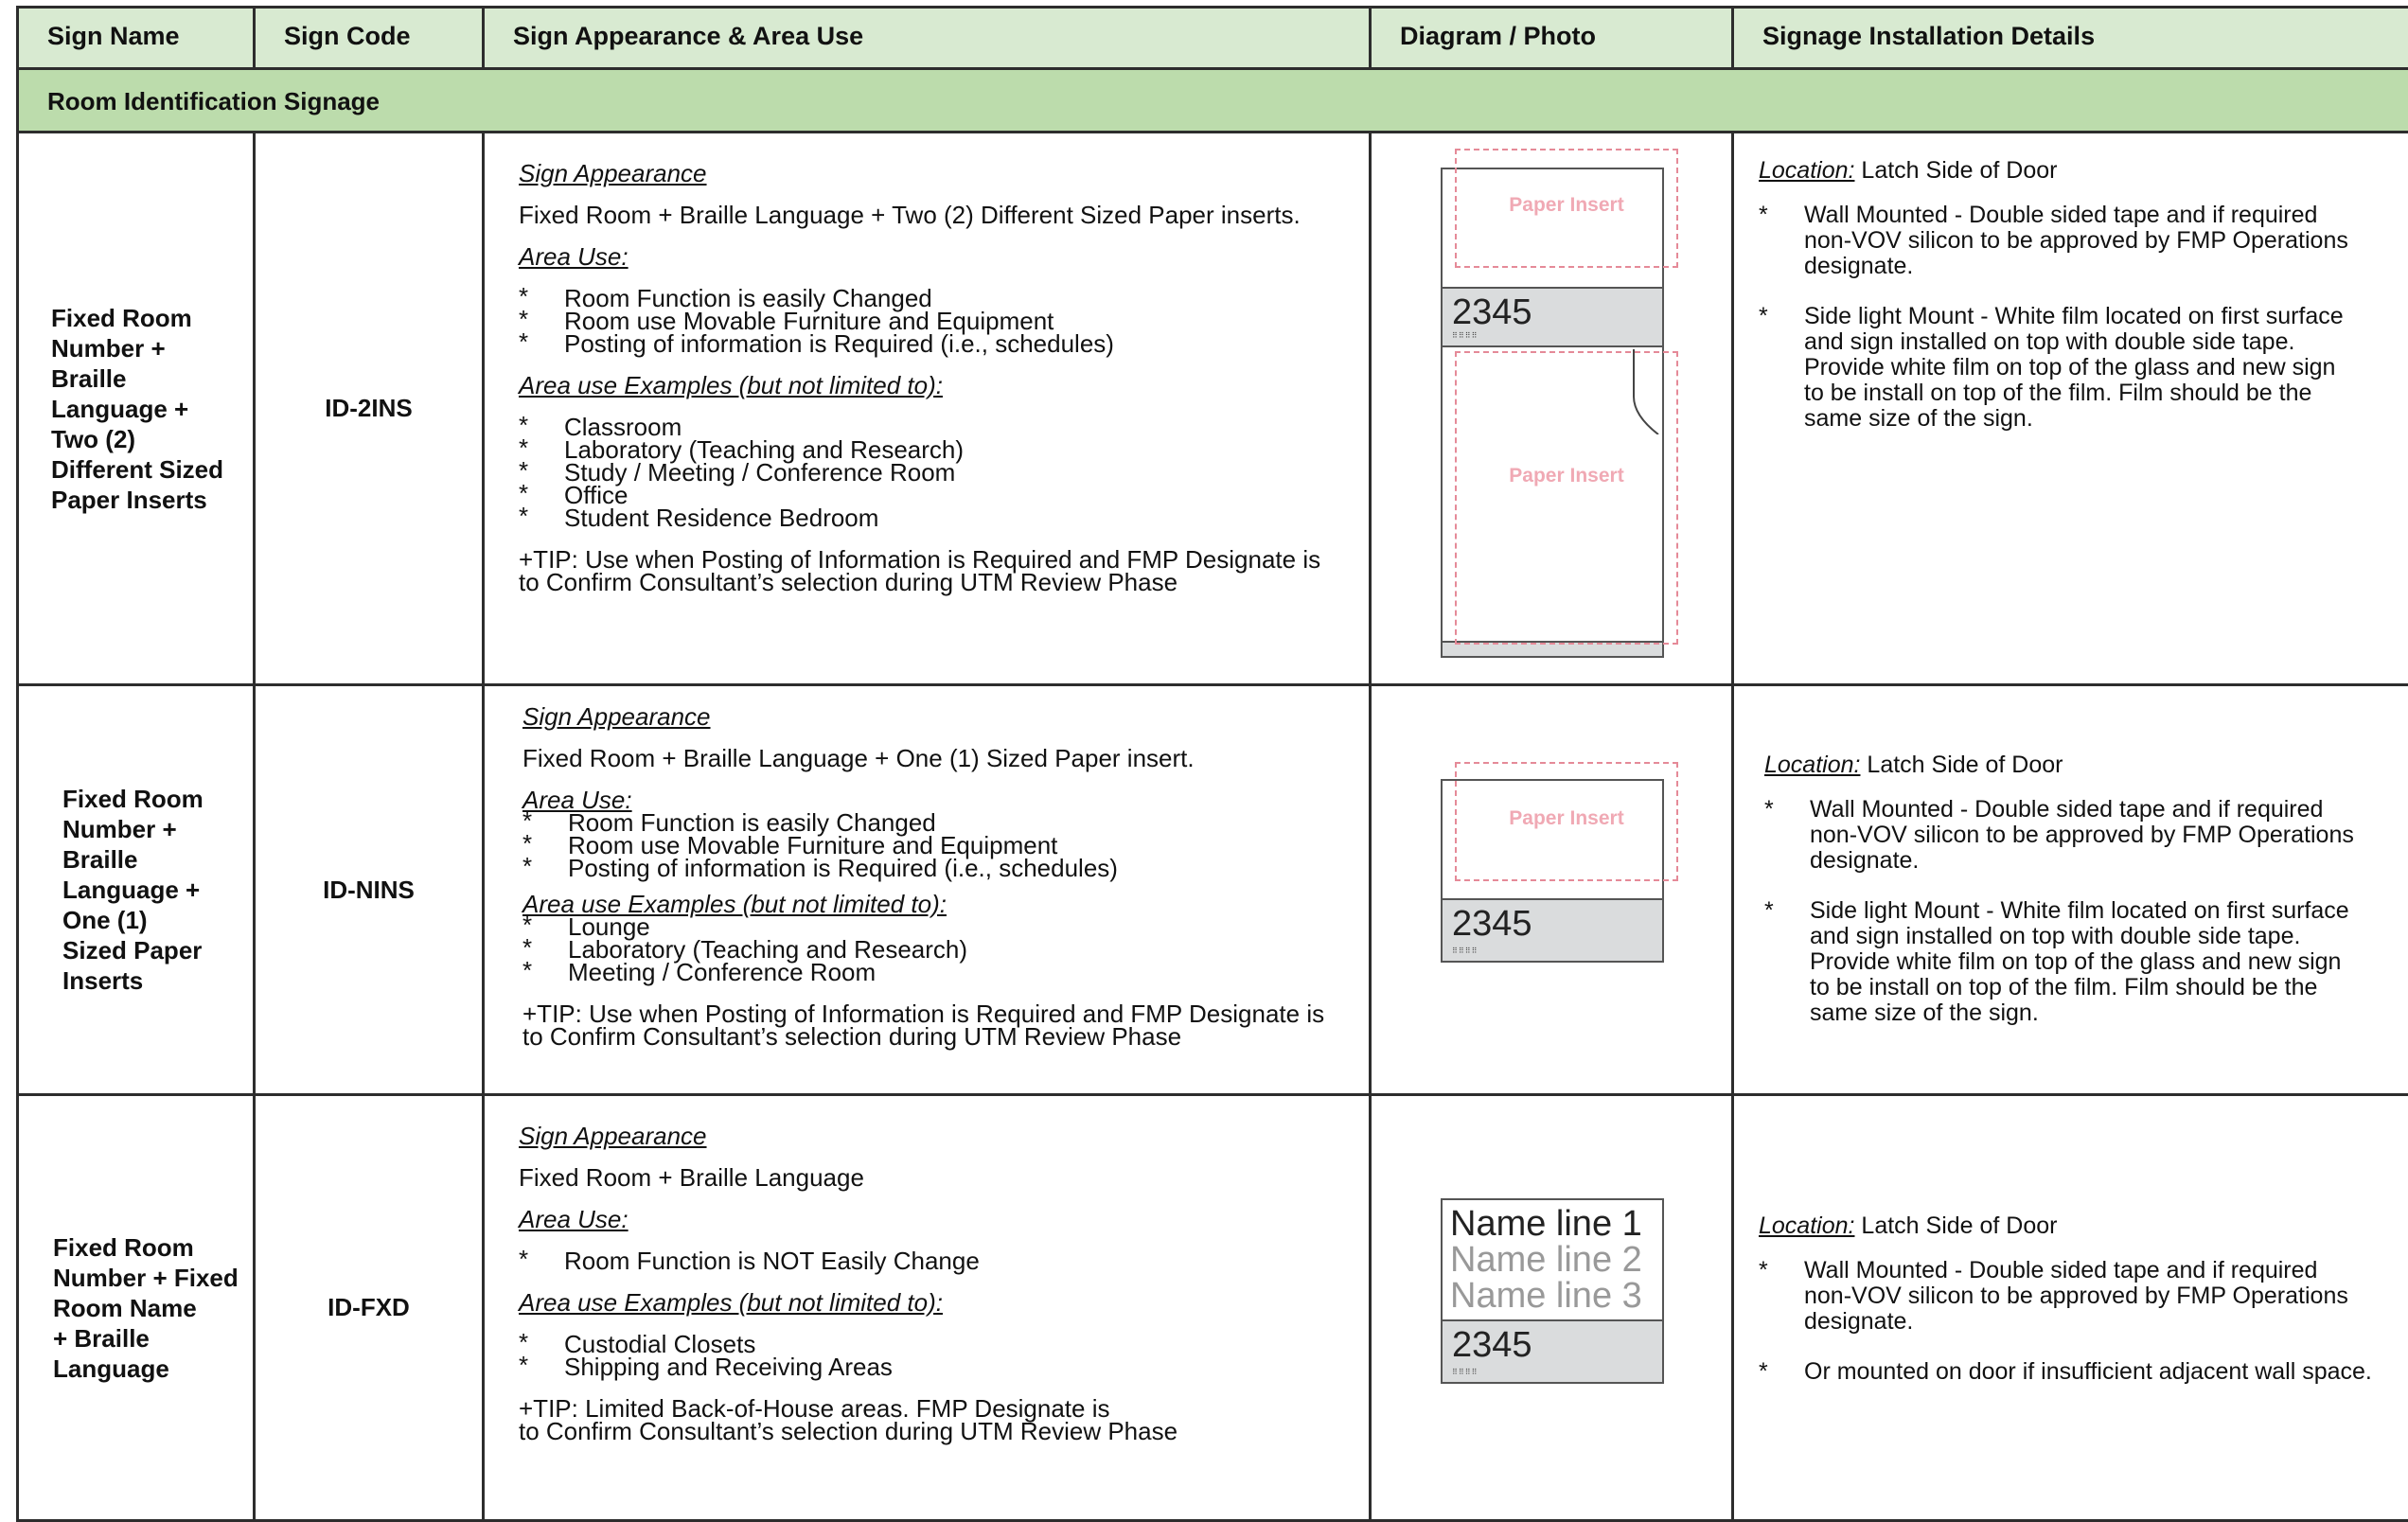 The image size is (2408, 1522). Describe the element at coordinates (945, 972) in the screenshot. I see `list-item: Meeting / Conference Room` at that location.